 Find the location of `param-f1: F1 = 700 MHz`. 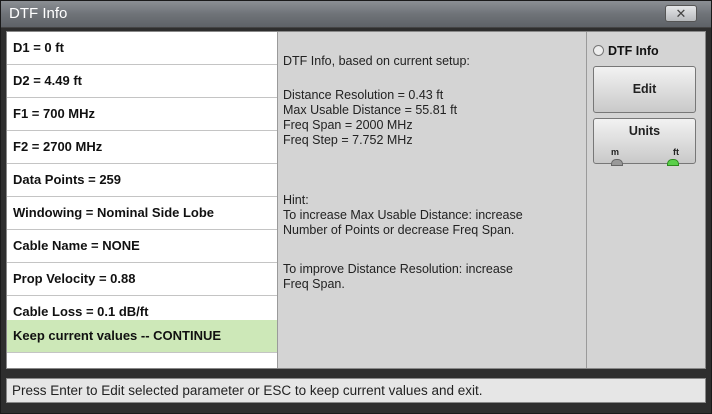

param-f1: F1 = 700 MHz is located at coordinates (142, 114).